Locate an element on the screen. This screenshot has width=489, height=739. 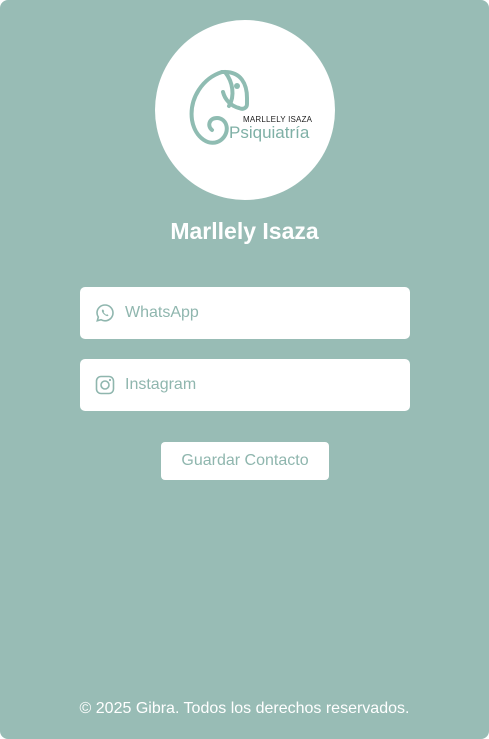
chameleon-logo-mark is located at coordinates (219, 107).